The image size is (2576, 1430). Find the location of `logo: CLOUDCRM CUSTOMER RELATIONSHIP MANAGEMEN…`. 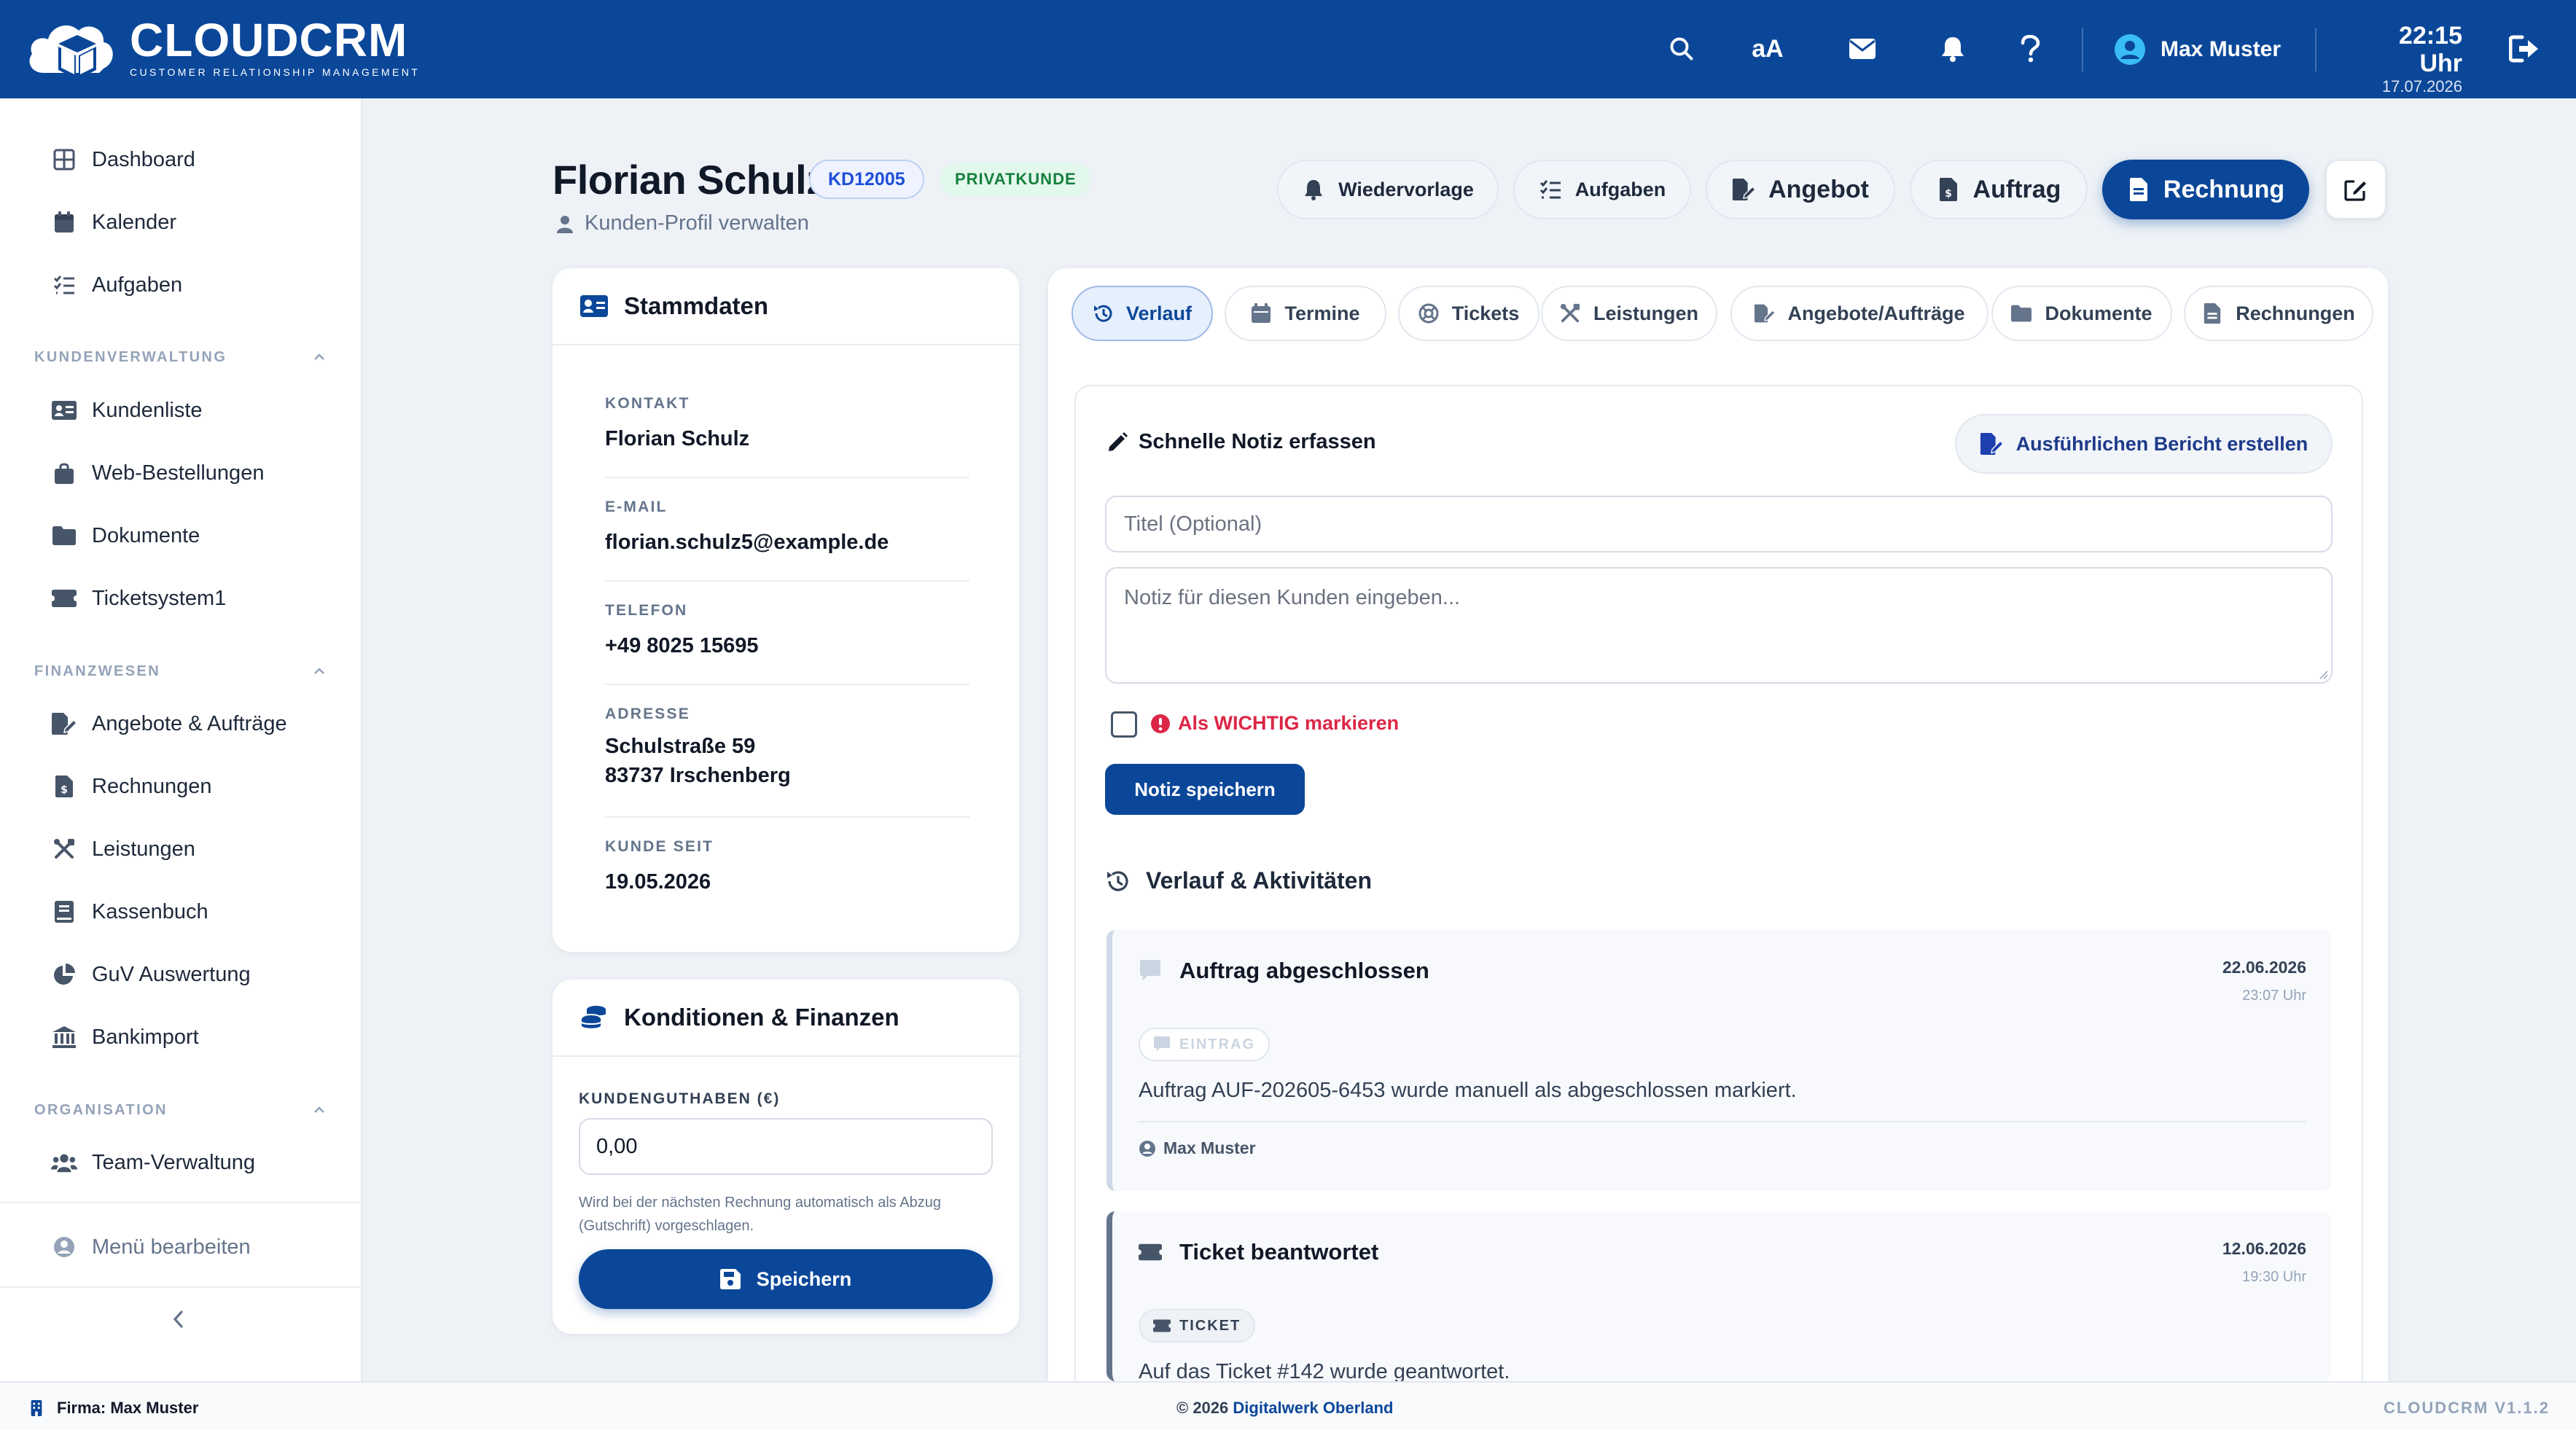

logo: CLOUDCRM CUSTOMER RELATIONSHIP MANAGEMEN… is located at coordinates (221, 49).